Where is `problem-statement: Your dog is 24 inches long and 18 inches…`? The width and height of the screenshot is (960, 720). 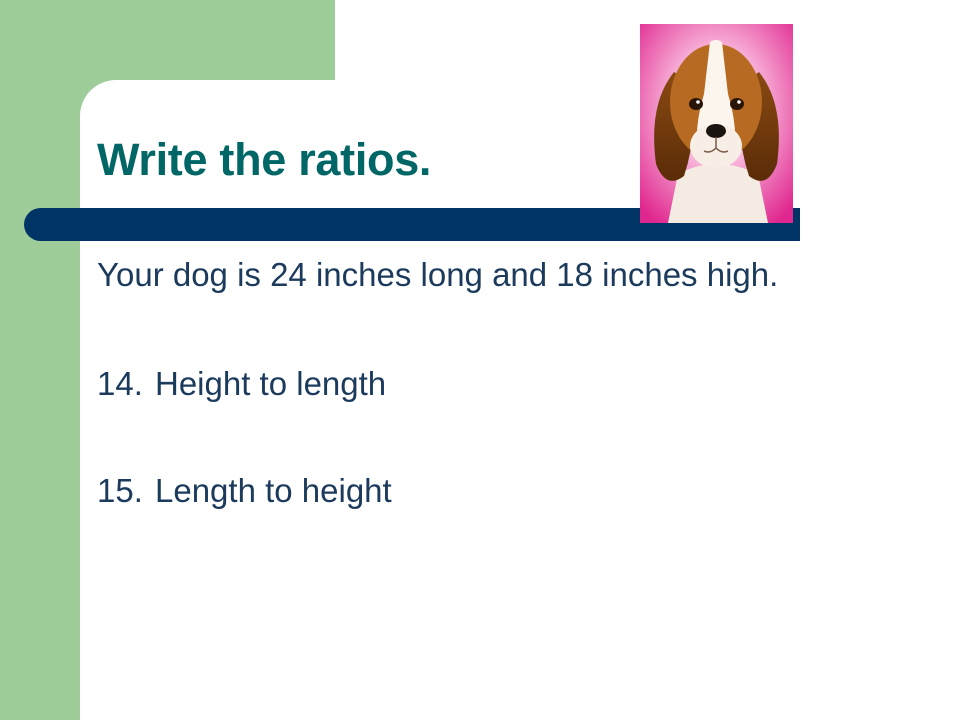
problem-statement: Your dog is 24 inches long and 18 inches… is located at coordinates (438, 274).